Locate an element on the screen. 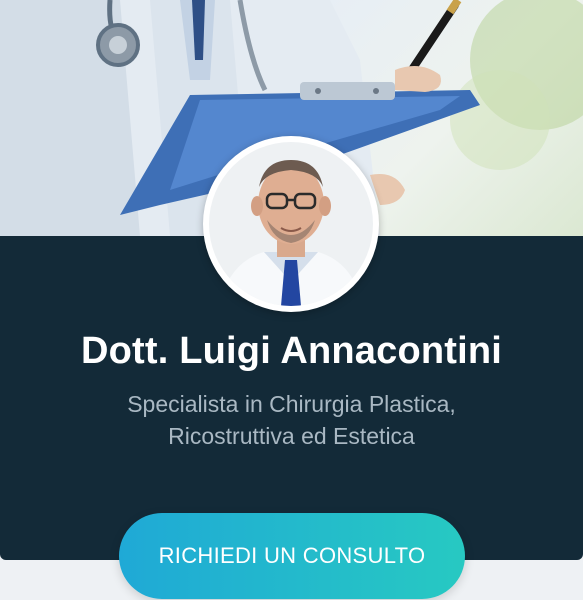  avatar is located at coordinates (291, 224).